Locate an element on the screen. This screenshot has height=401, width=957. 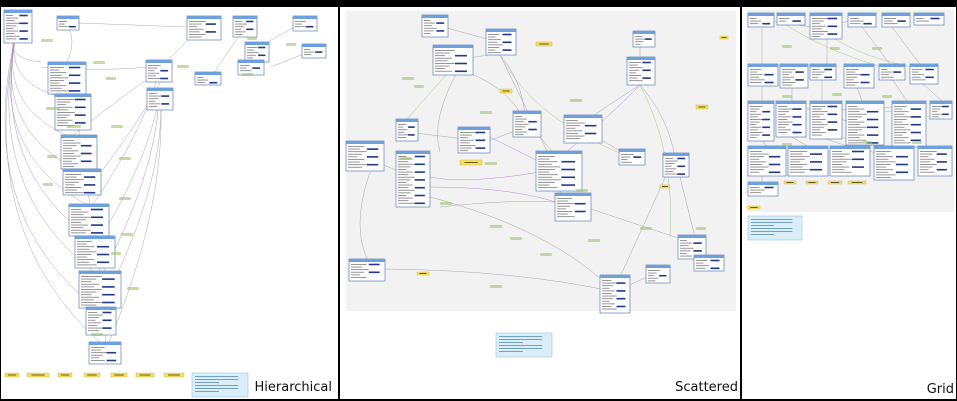
panel-label-scattered: Scattered is located at coordinates (706, 387).